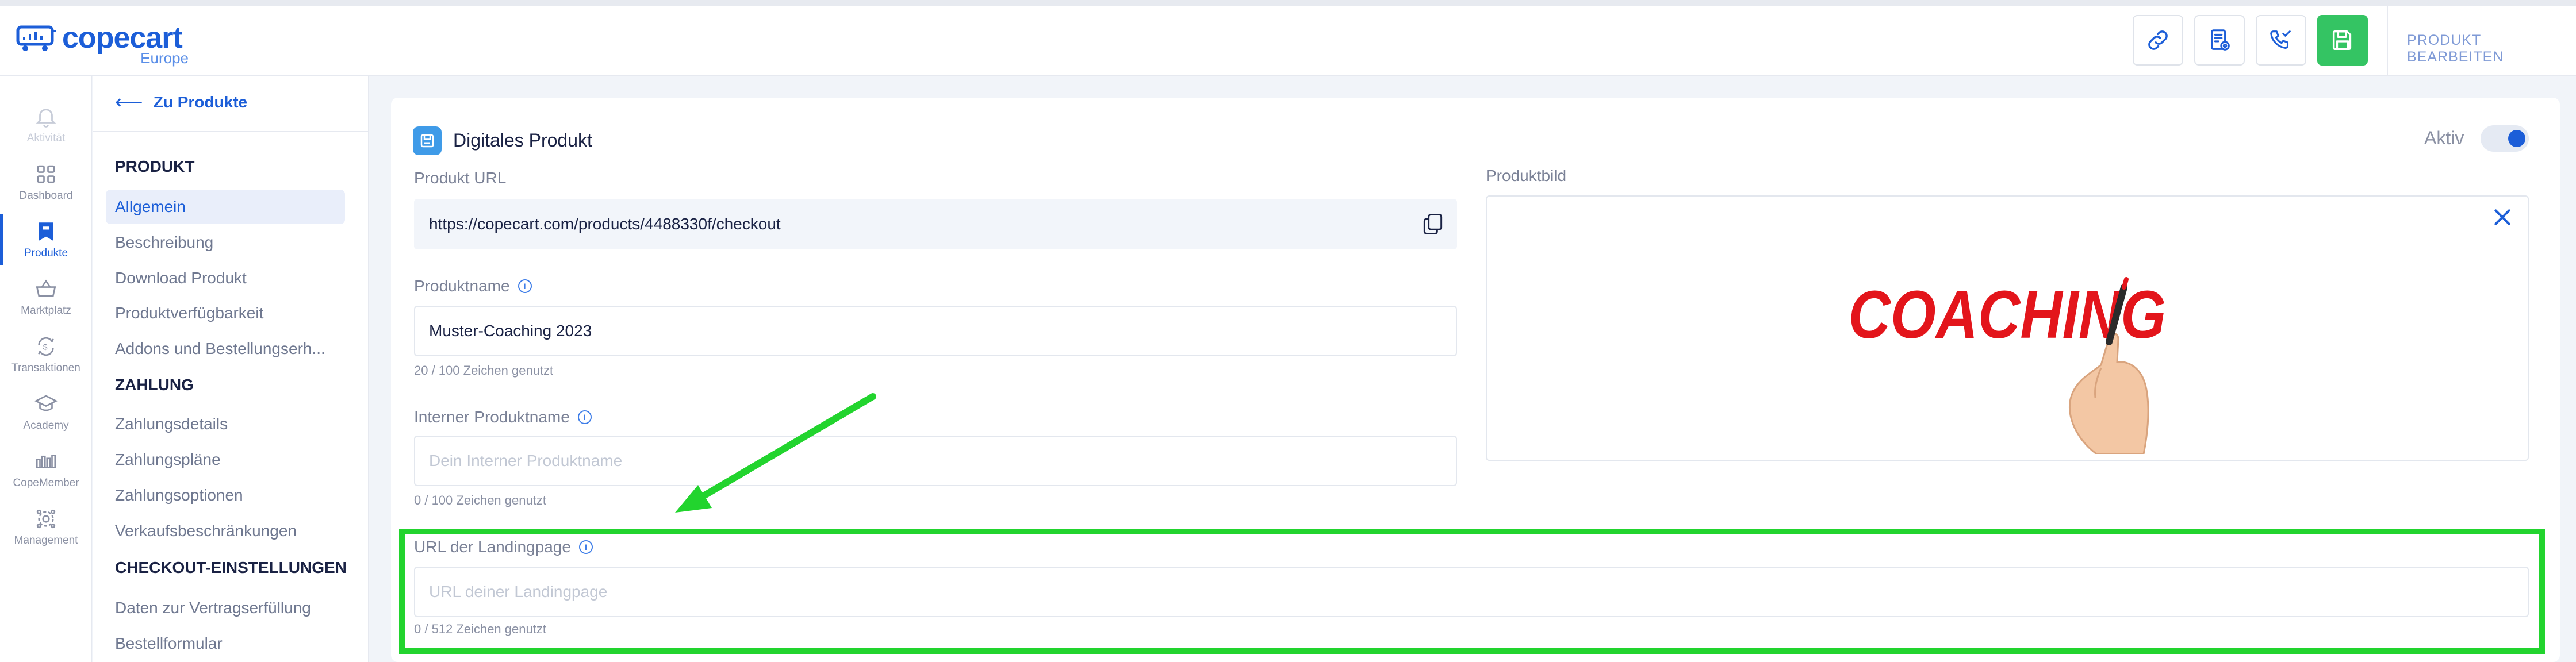 This screenshot has width=2576, height=662. I want to click on window-top-bar, so click(1288, 3).